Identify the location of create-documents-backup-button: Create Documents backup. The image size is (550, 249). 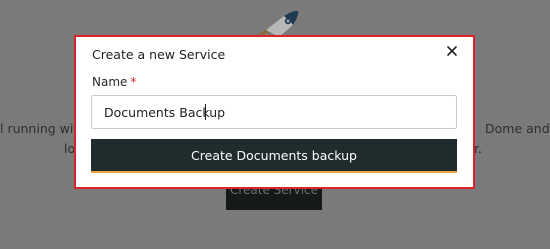
(274, 156).